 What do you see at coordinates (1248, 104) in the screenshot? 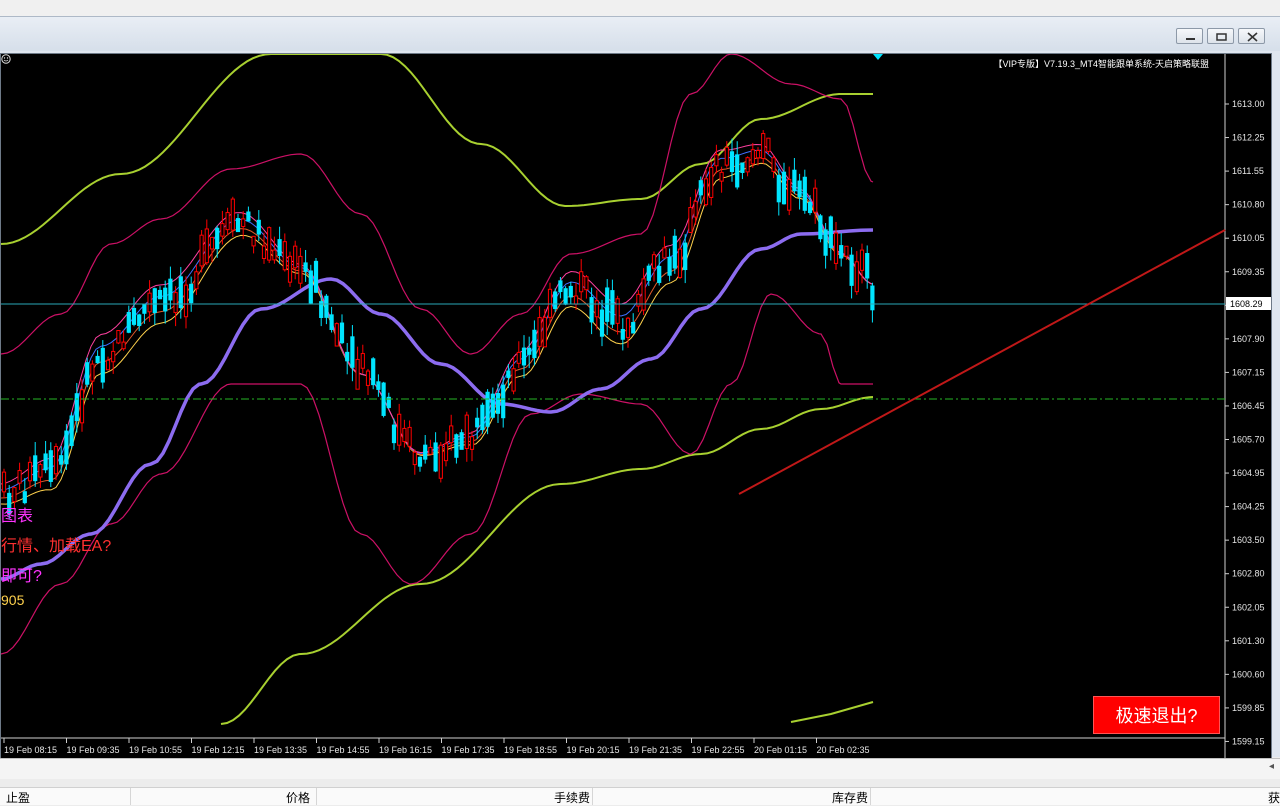
I see `price-tick-label: 1613.00` at bounding box center [1248, 104].